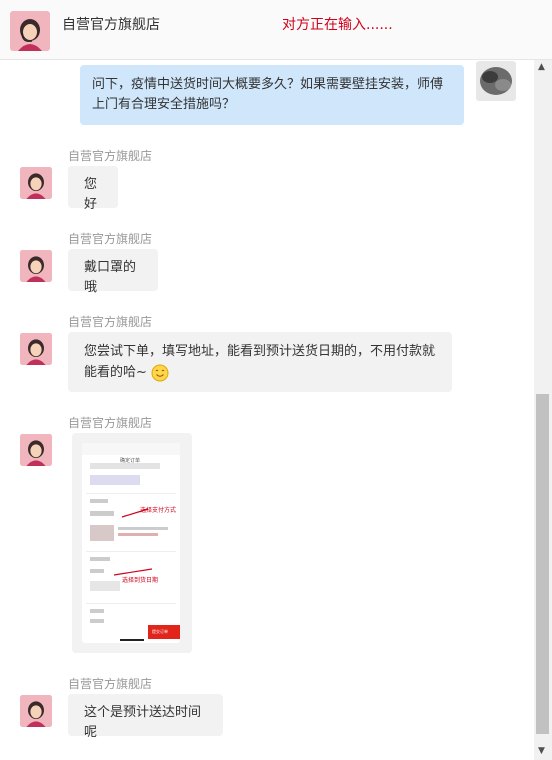 Image resolution: width=552 pixels, height=760 pixels. I want to click on vertical-scrollbar: ▲ ▼, so click(543, 410).